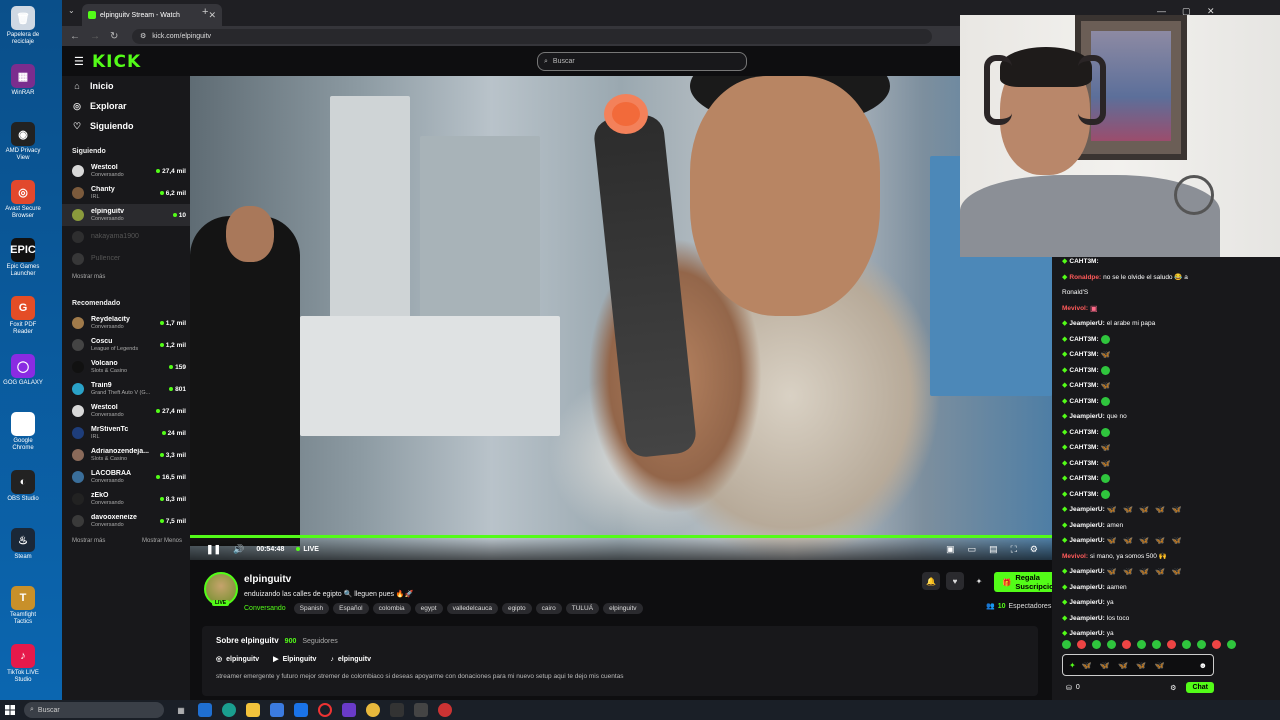 The height and width of the screenshot is (720, 1280). What do you see at coordinates (955, 581) in the screenshot?
I see `follow-heart-icon: ♥` at bounding box center [955, 581].